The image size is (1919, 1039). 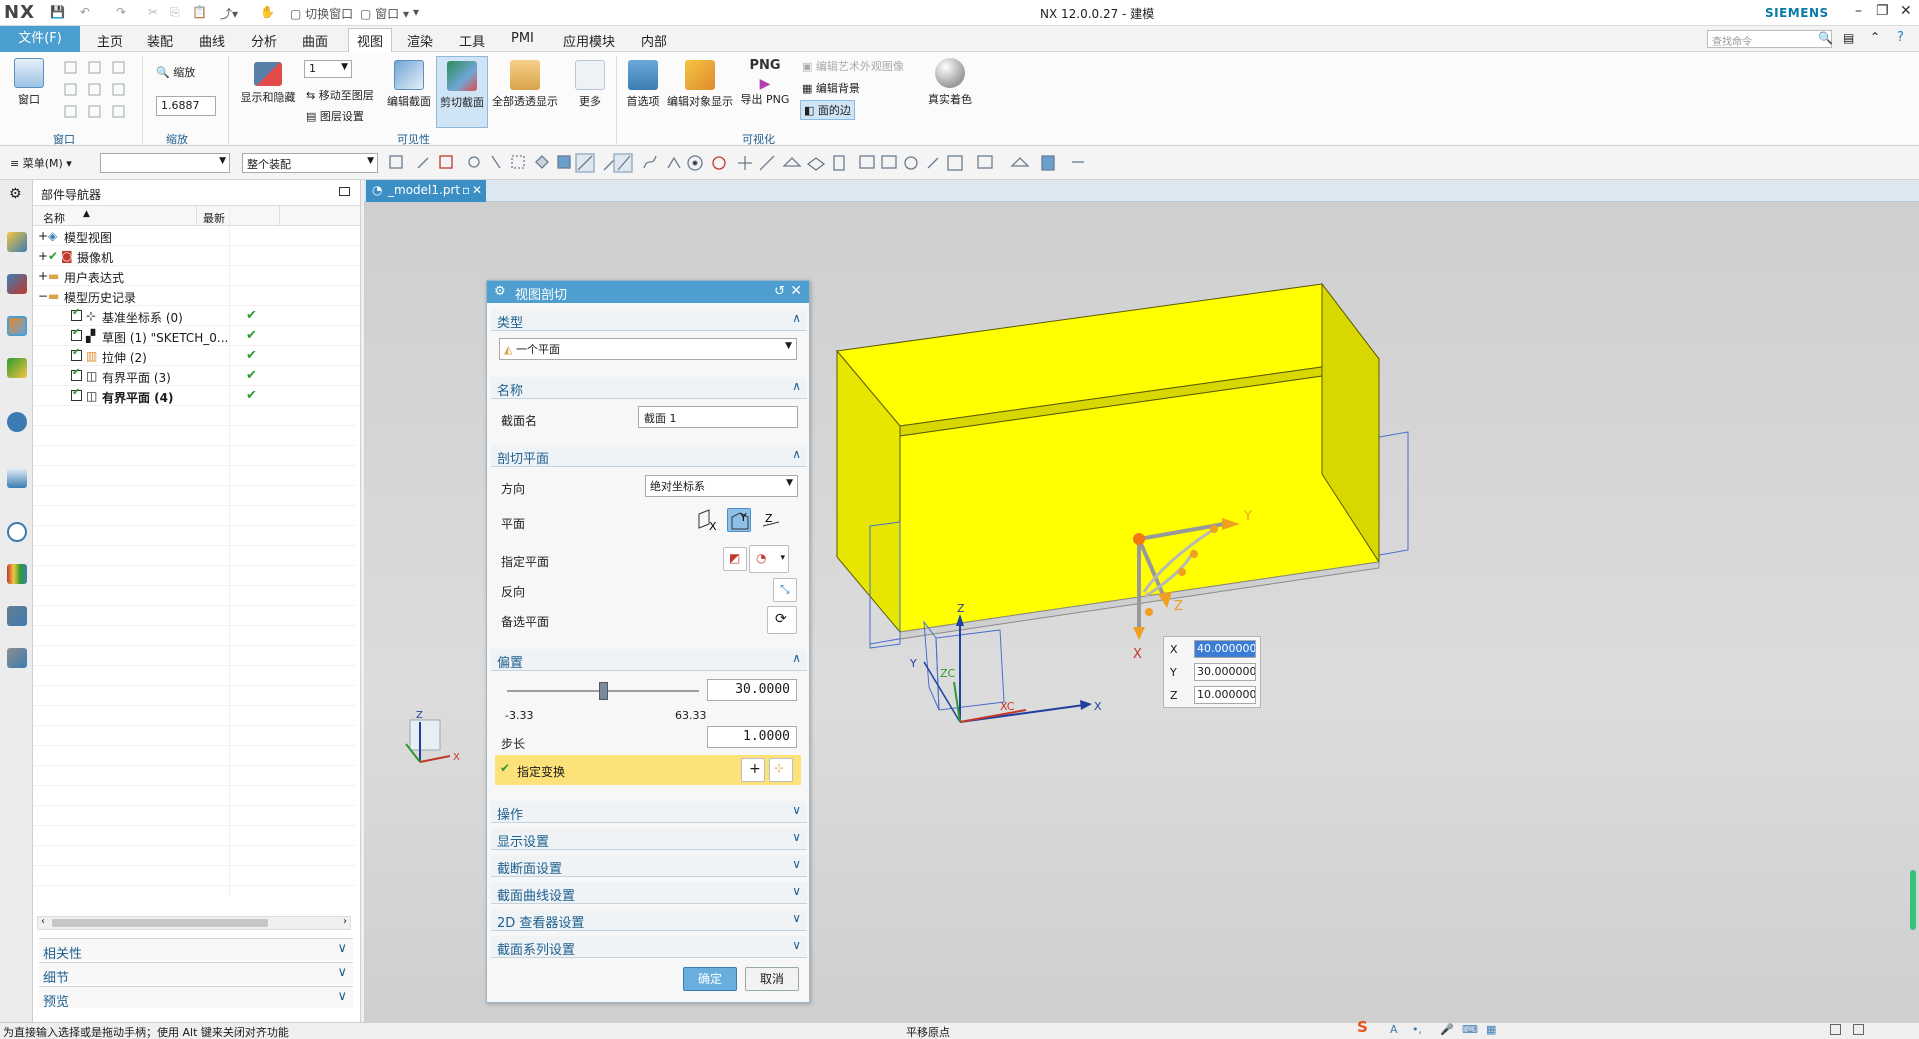 I want to click on tree-row-sketch: ✔ ▞ 草图 (1) "SKETCH_0... ✔, so click(x=196, y=336).